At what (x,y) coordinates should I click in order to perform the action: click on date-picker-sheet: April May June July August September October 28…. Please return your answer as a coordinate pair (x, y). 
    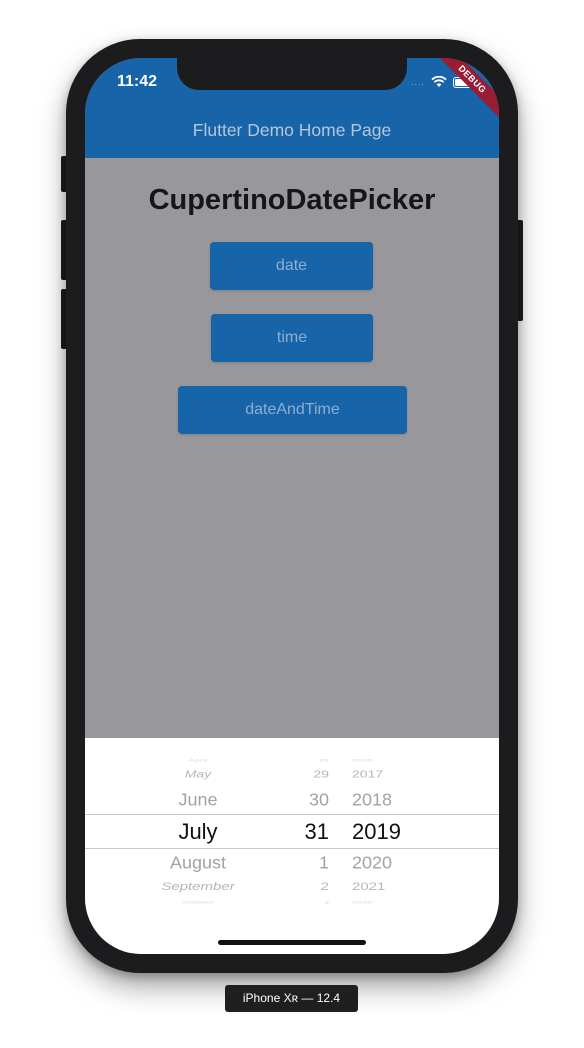
    Looking at the image, I should click on (292, 846).